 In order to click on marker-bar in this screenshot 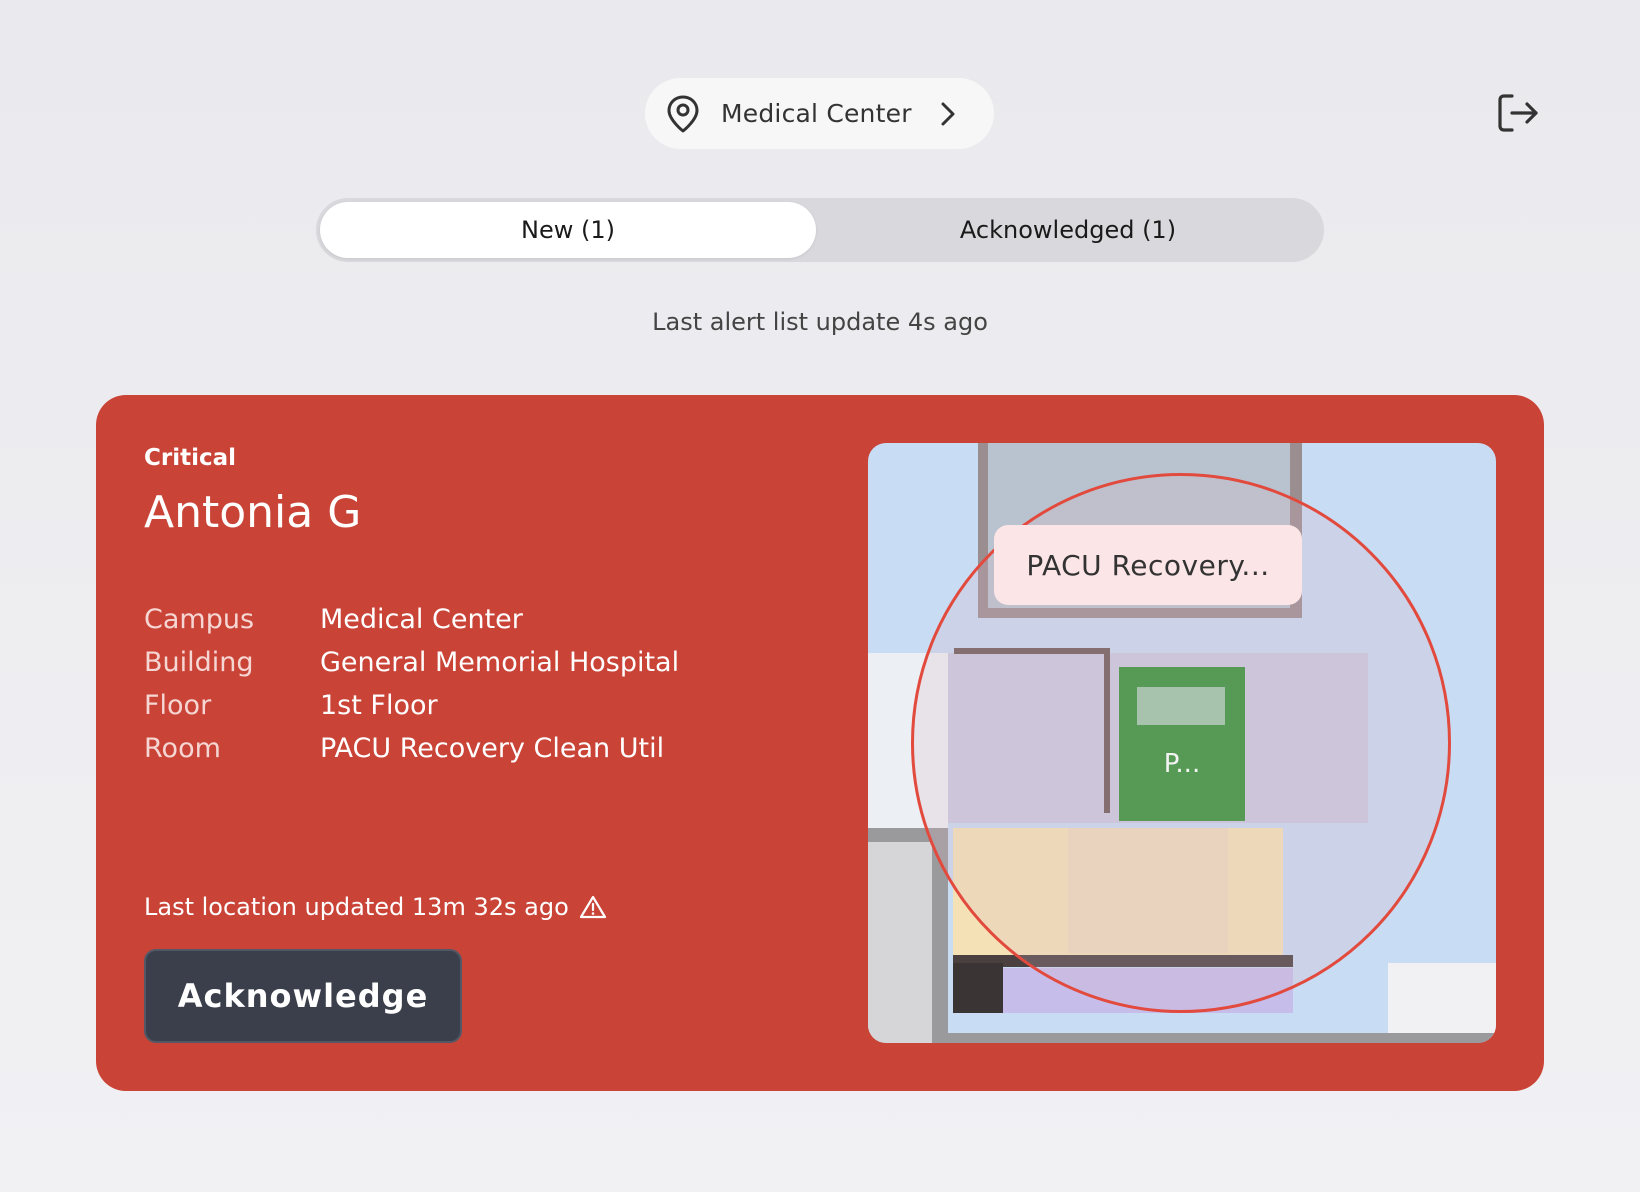, I will do `click(1181, 706)`.